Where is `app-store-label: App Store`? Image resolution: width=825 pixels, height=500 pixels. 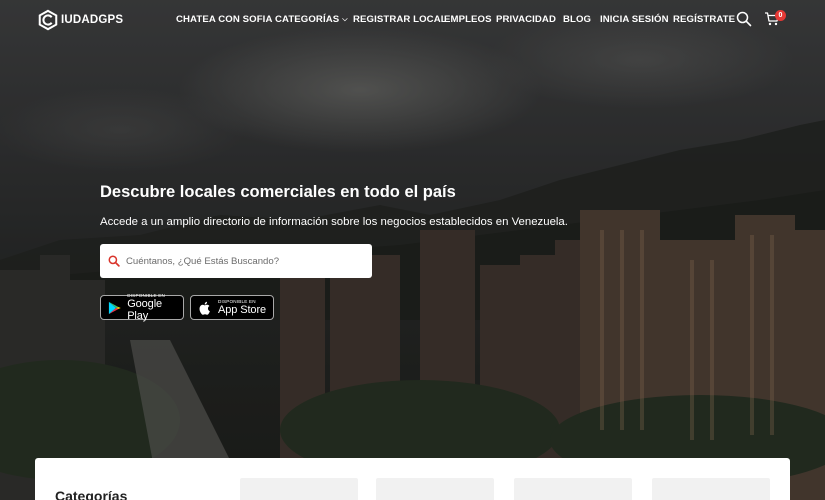
app-store-label: App Store is located at coordinates (242, 310).